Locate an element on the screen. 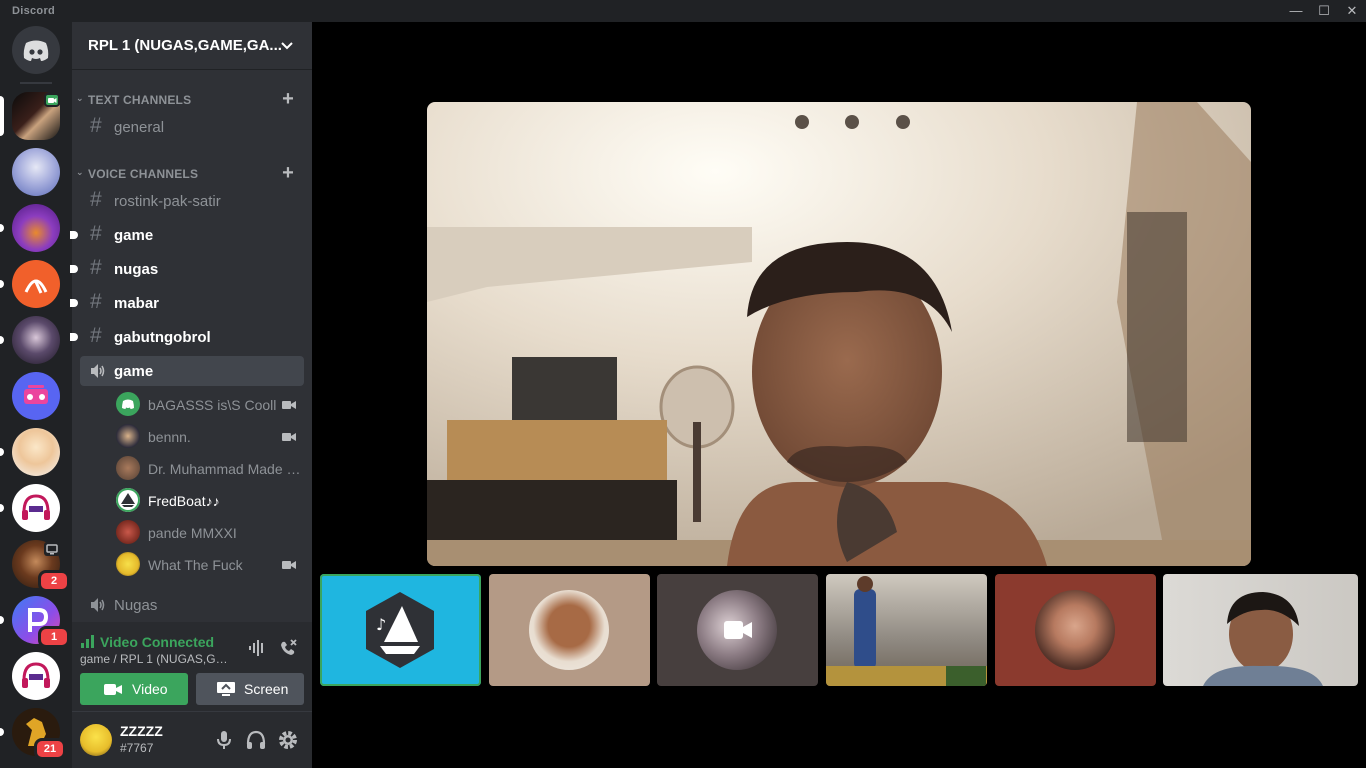 The image size is (1366, 768). guild-purple is located at coordinates (36, 228).